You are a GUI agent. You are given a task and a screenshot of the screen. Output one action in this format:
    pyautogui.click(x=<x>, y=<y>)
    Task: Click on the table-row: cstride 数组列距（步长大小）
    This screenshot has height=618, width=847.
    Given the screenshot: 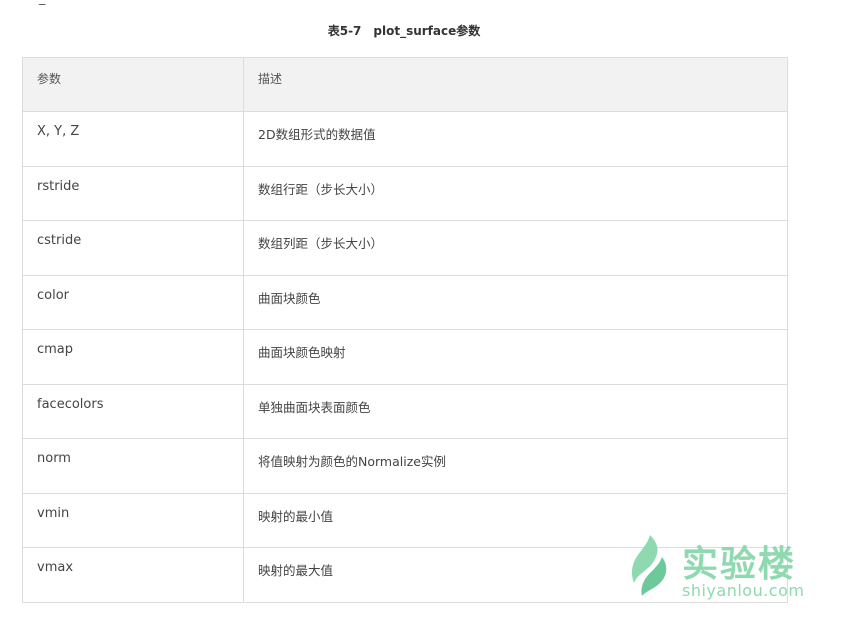 What is the action you would take?
    pyautogui.click(x=405, y=248)
    